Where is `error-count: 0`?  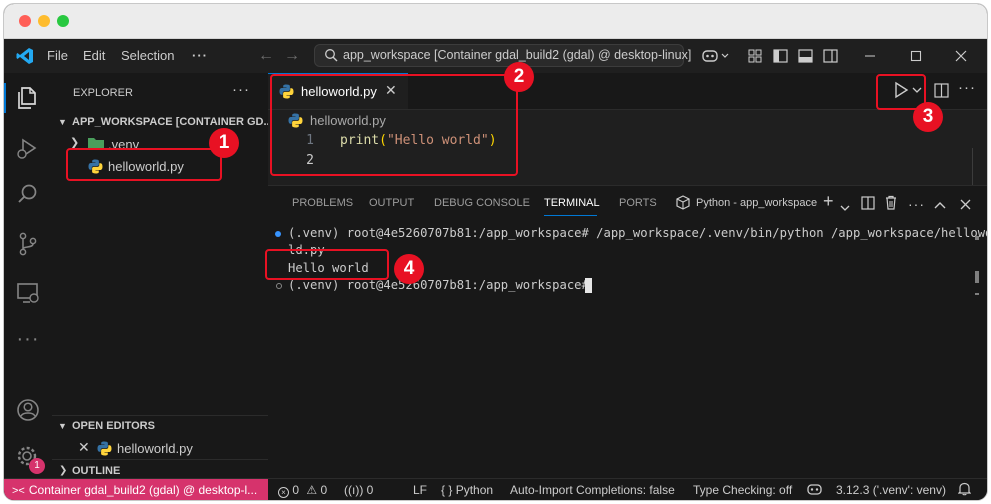
error-count: 0 is located at coordinates (296, 490).